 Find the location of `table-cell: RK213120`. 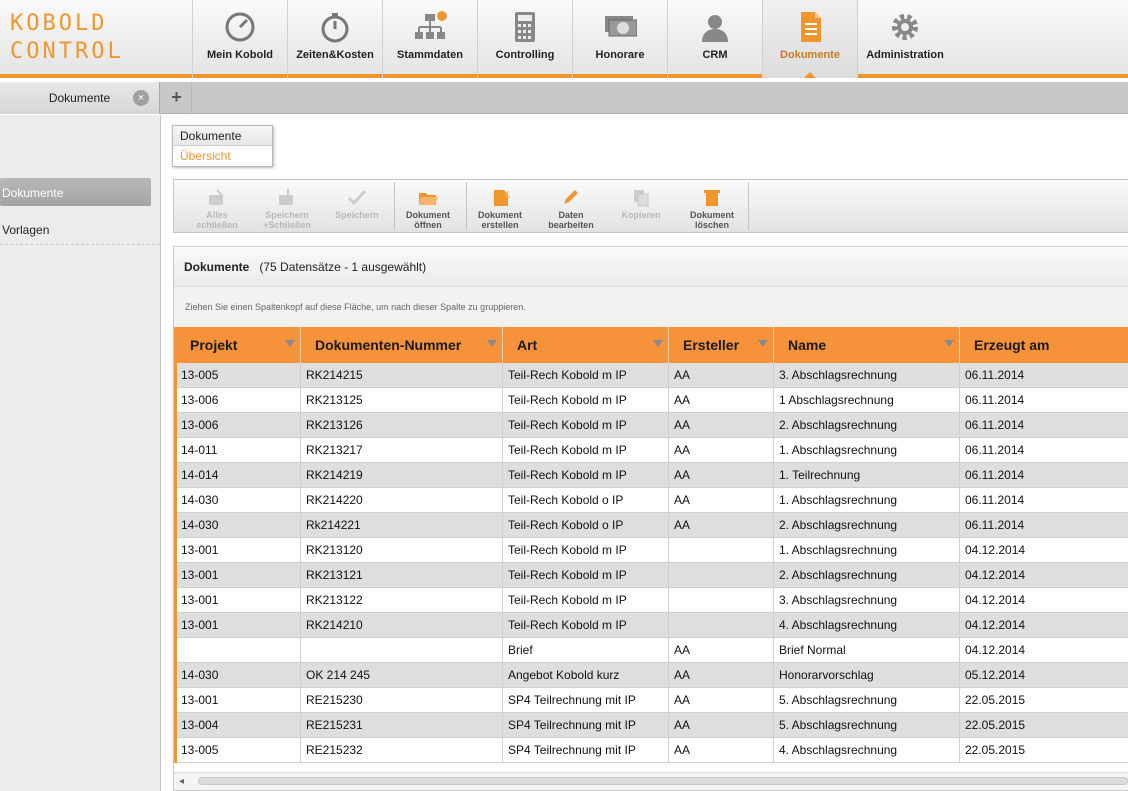

table-cell: RK213120 is located at coordinates (402, 550).